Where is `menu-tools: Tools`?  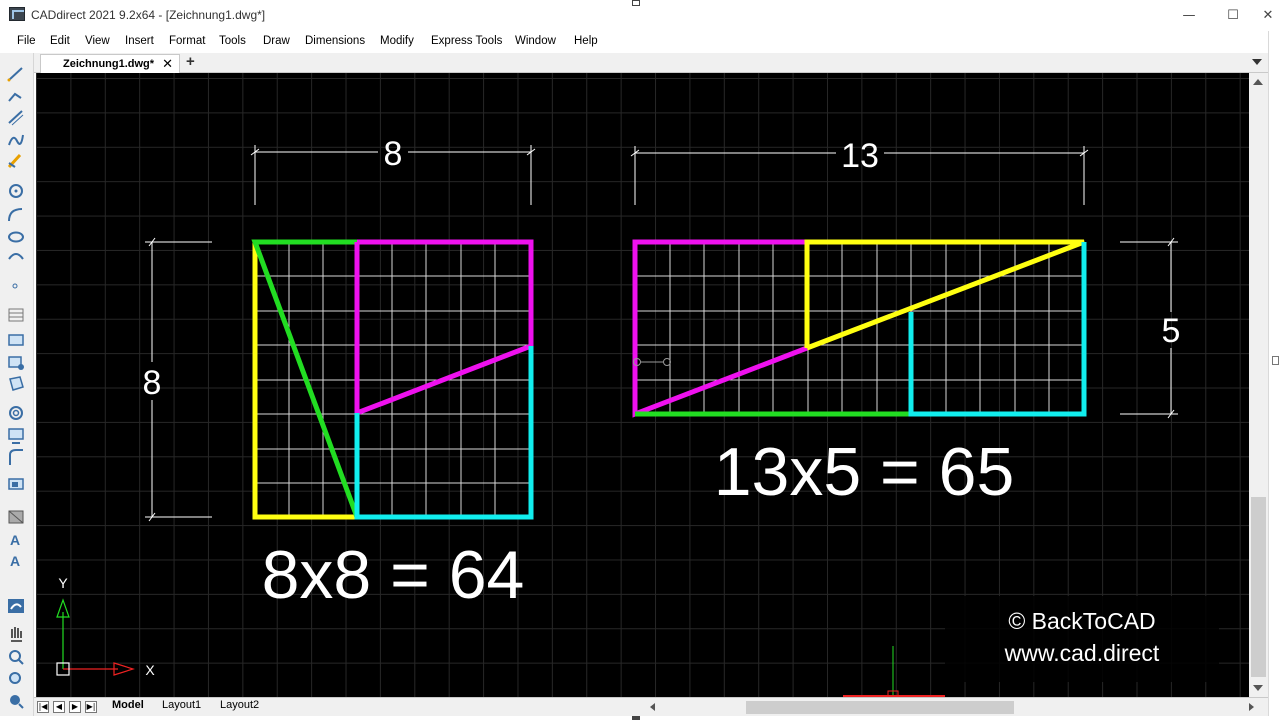 menu-tools: Tools is located at coordinates (232, 41).